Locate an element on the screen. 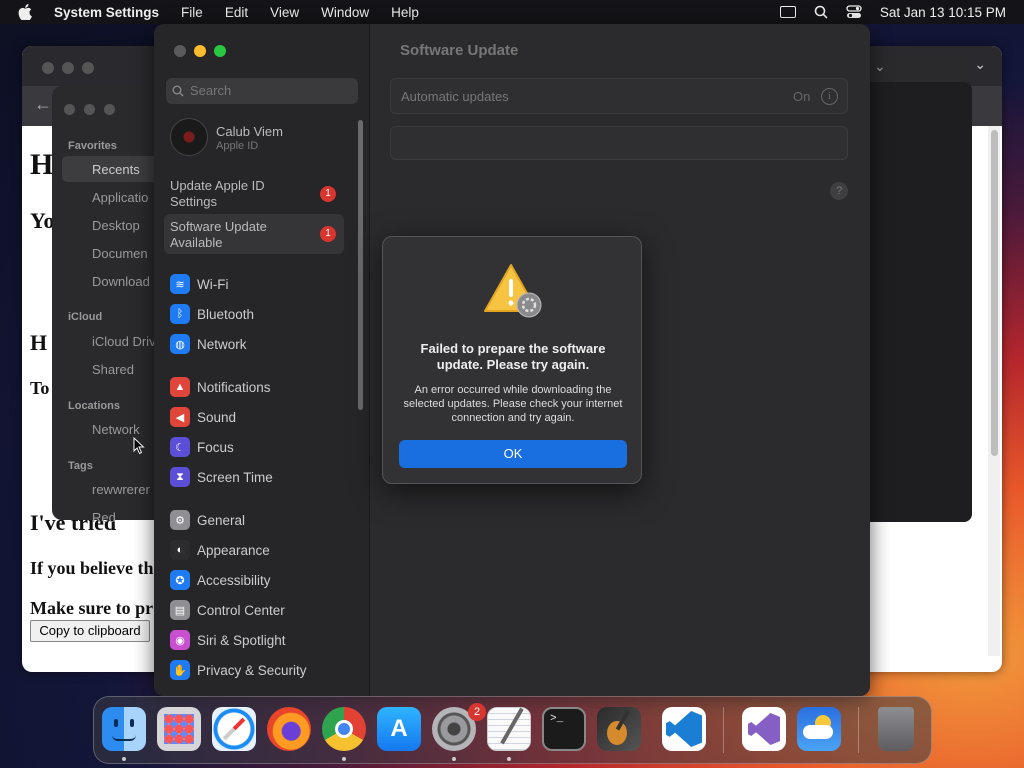 The height and width of the screenshot is (768, 1024). automatic-updates-label: Automatic updates is located at coordinates (455, 96).